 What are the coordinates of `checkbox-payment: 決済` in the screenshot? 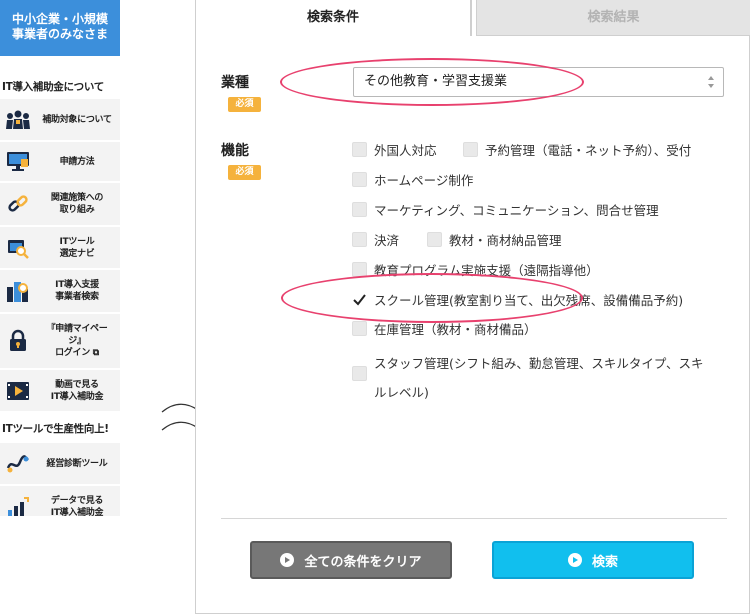 It's located at (375, 239).